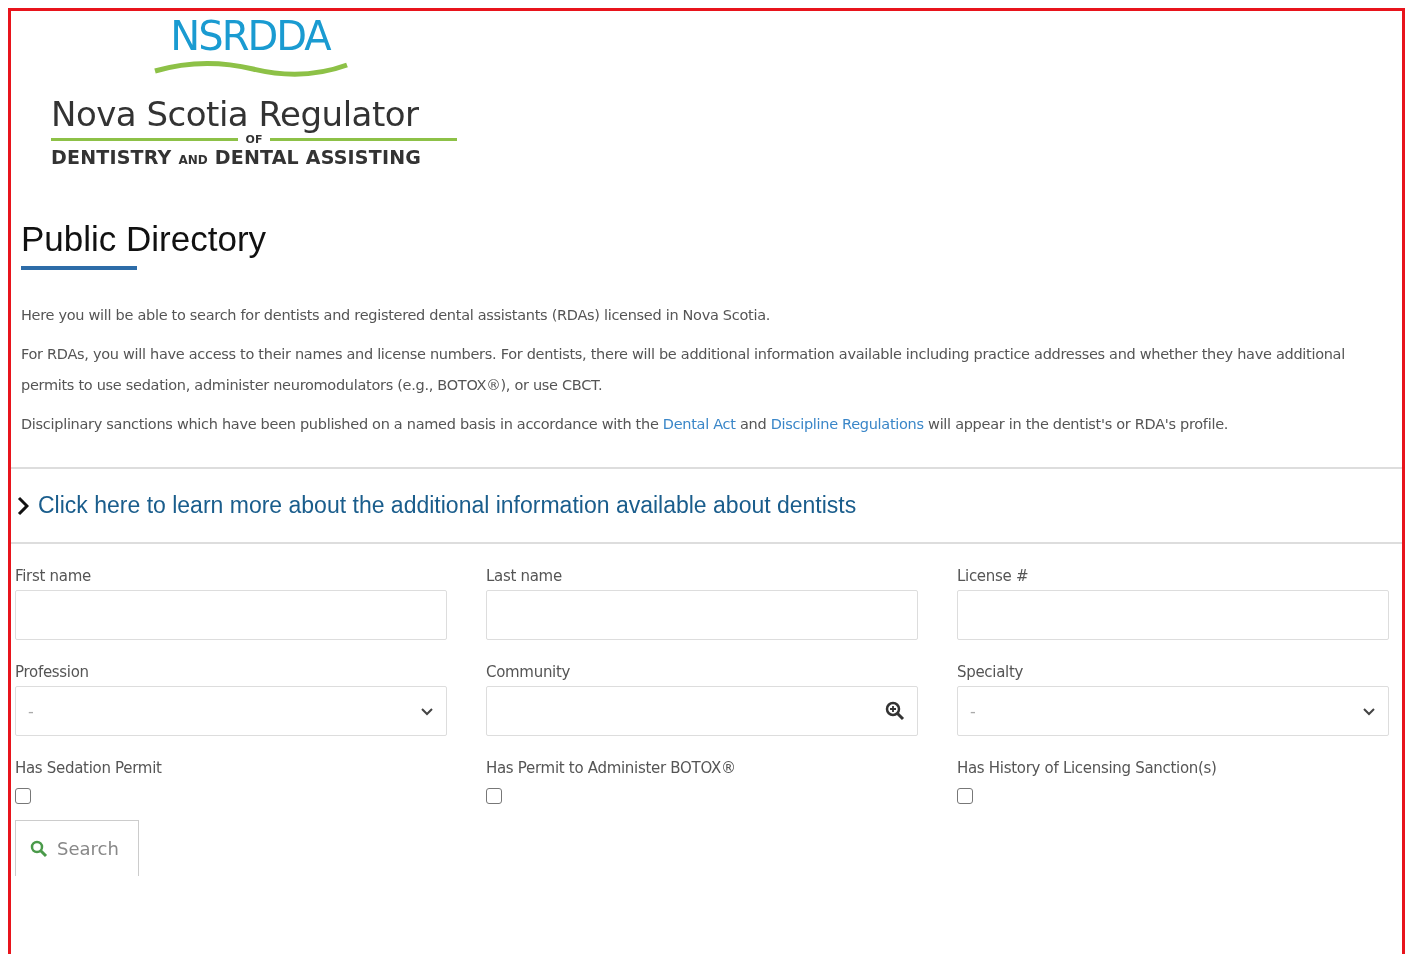 Image resolution: width=1411 pixels, height=954 pixels. Describe the element at coordinates (89, 768) in the screenshot. I see `field-label: Has Sedation Permit` at that location.